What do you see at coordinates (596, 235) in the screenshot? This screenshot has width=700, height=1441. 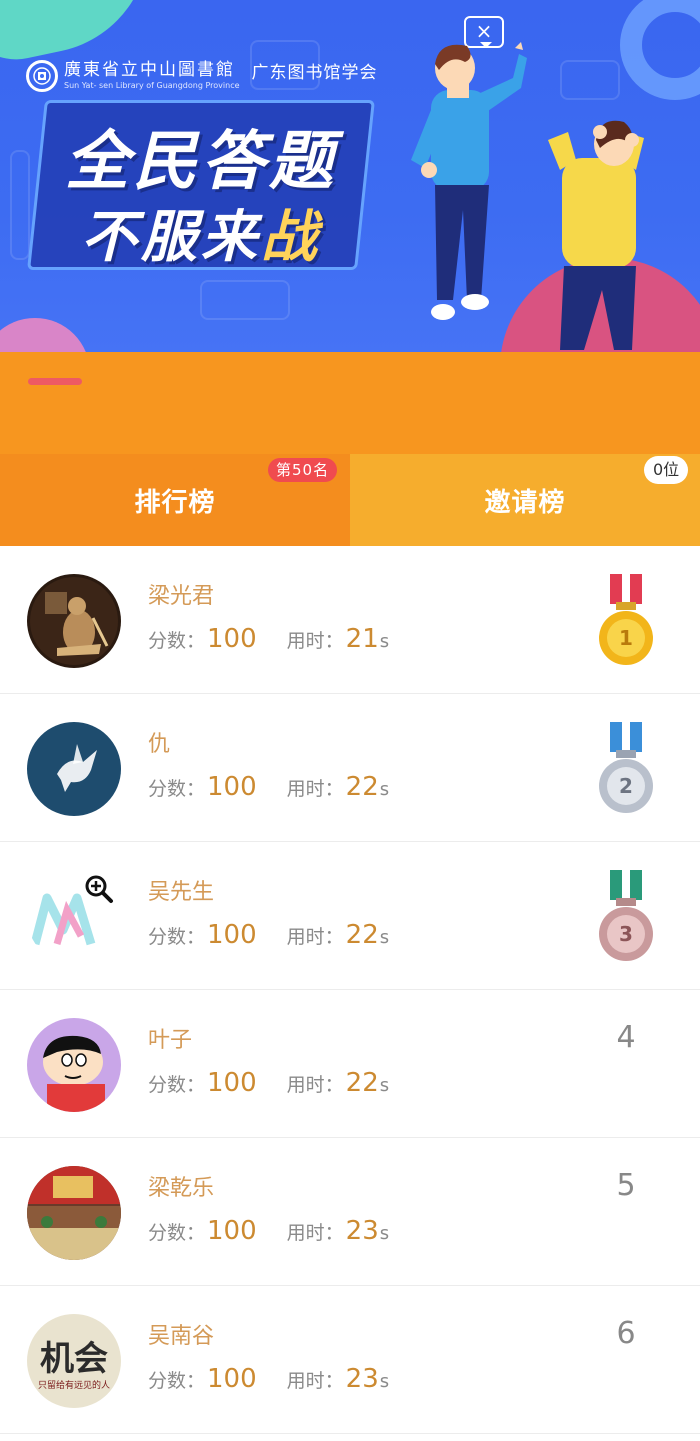 I see `frustrated-man-illustration` at bounding box center [596, 235].